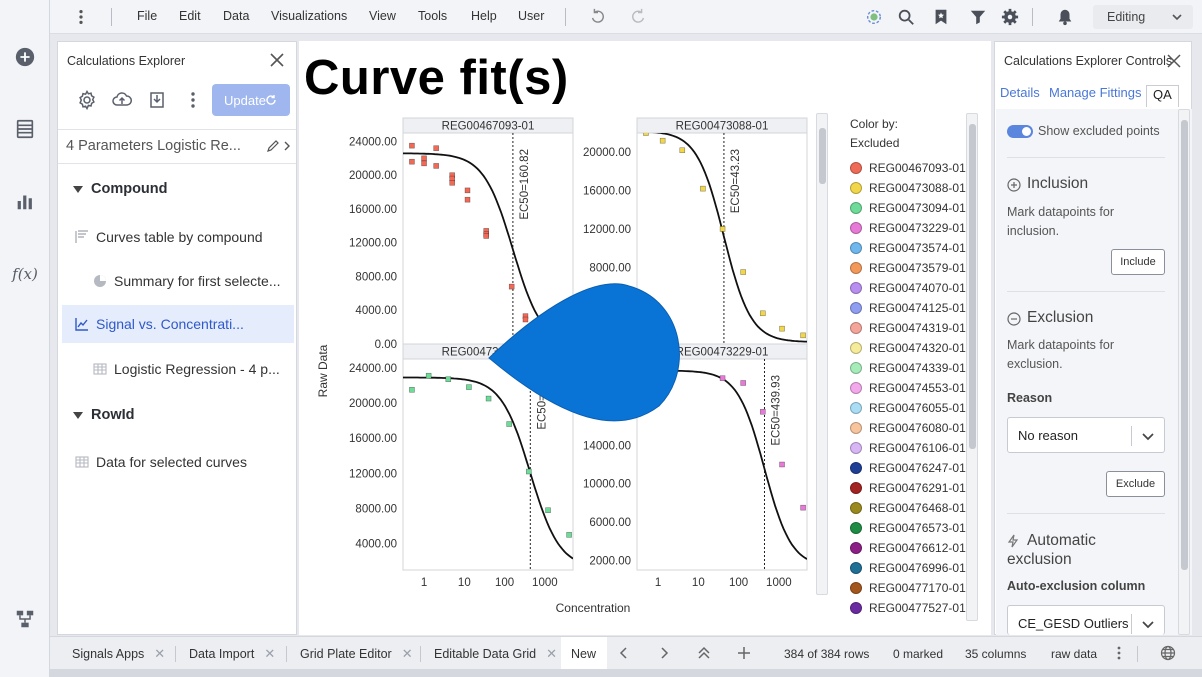 The width and height of the screenshot is (1202, 677). Describe the element at coordinates (874, 17) in the screenshot. I see `recommendations-icon` at that location.